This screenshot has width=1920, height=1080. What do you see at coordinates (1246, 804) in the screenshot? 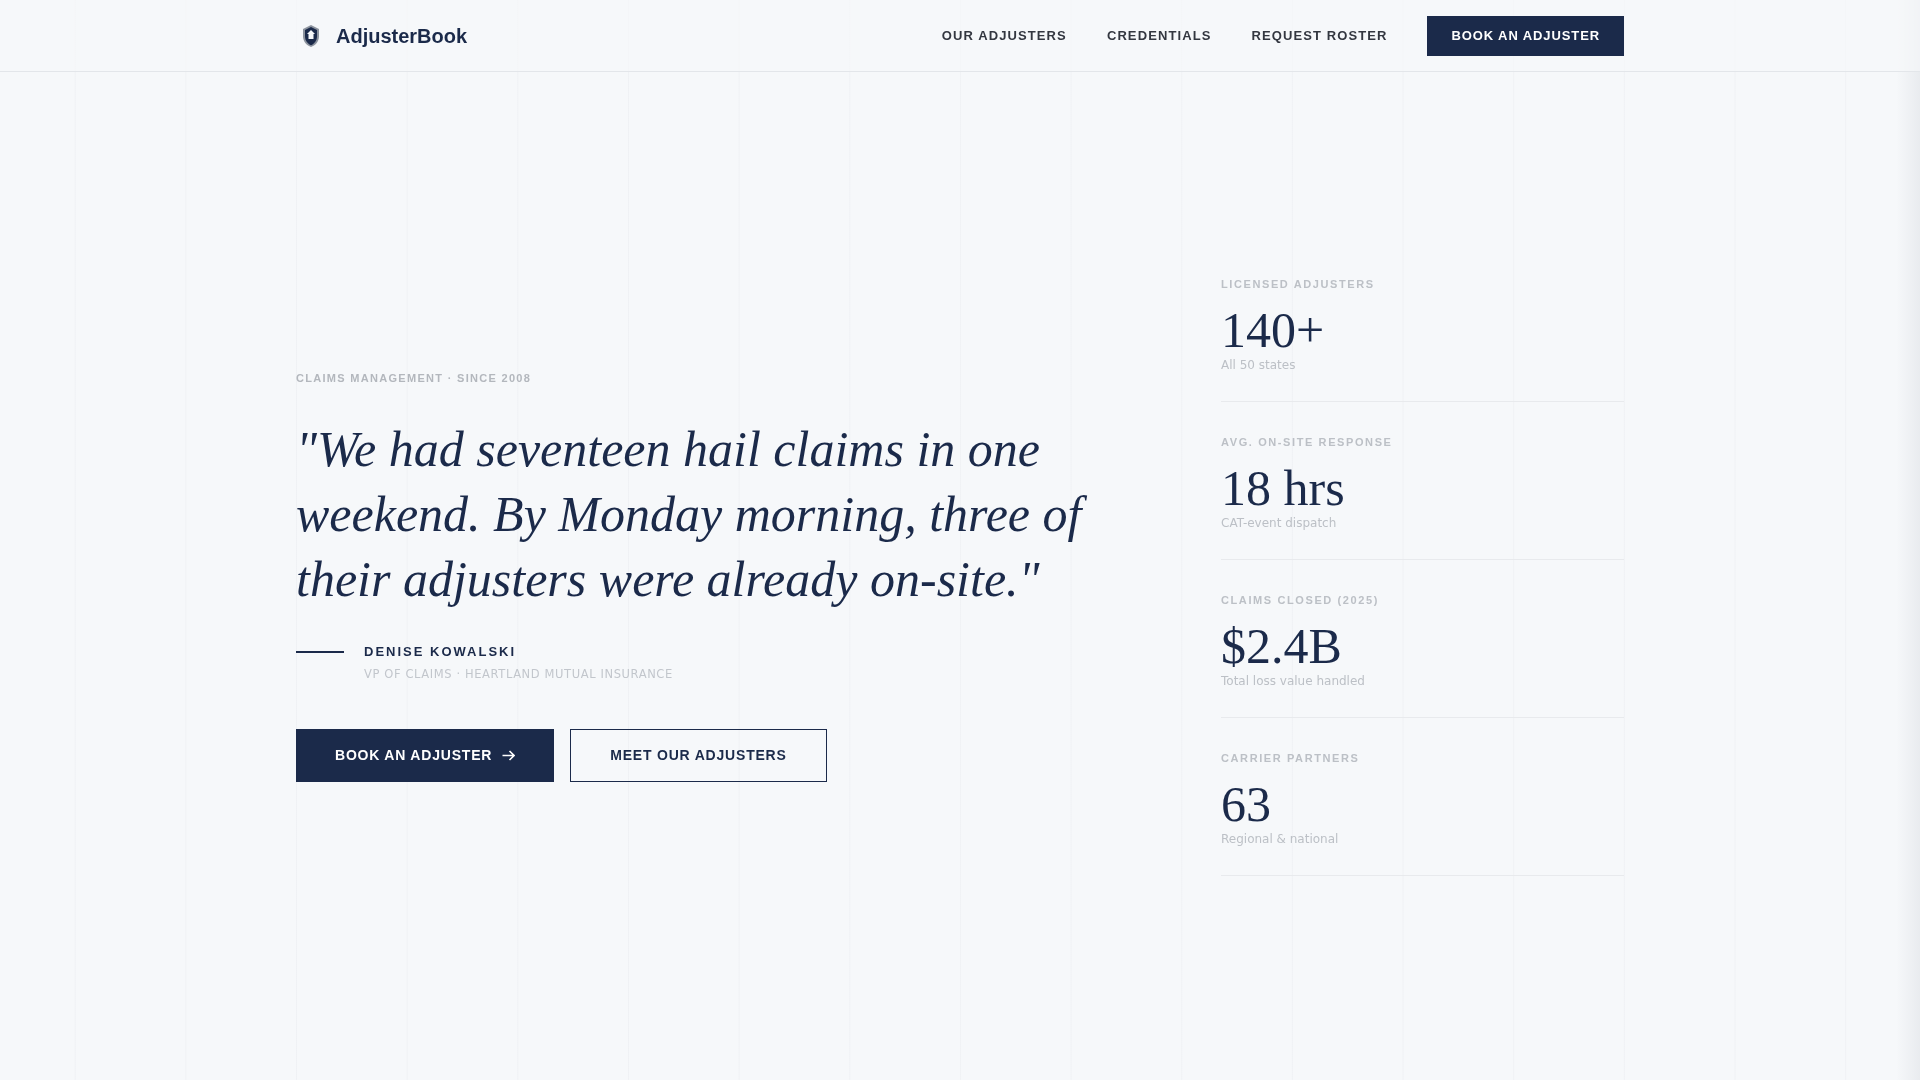
I see `stat-value: 63` at bounding box center [1246, 804].